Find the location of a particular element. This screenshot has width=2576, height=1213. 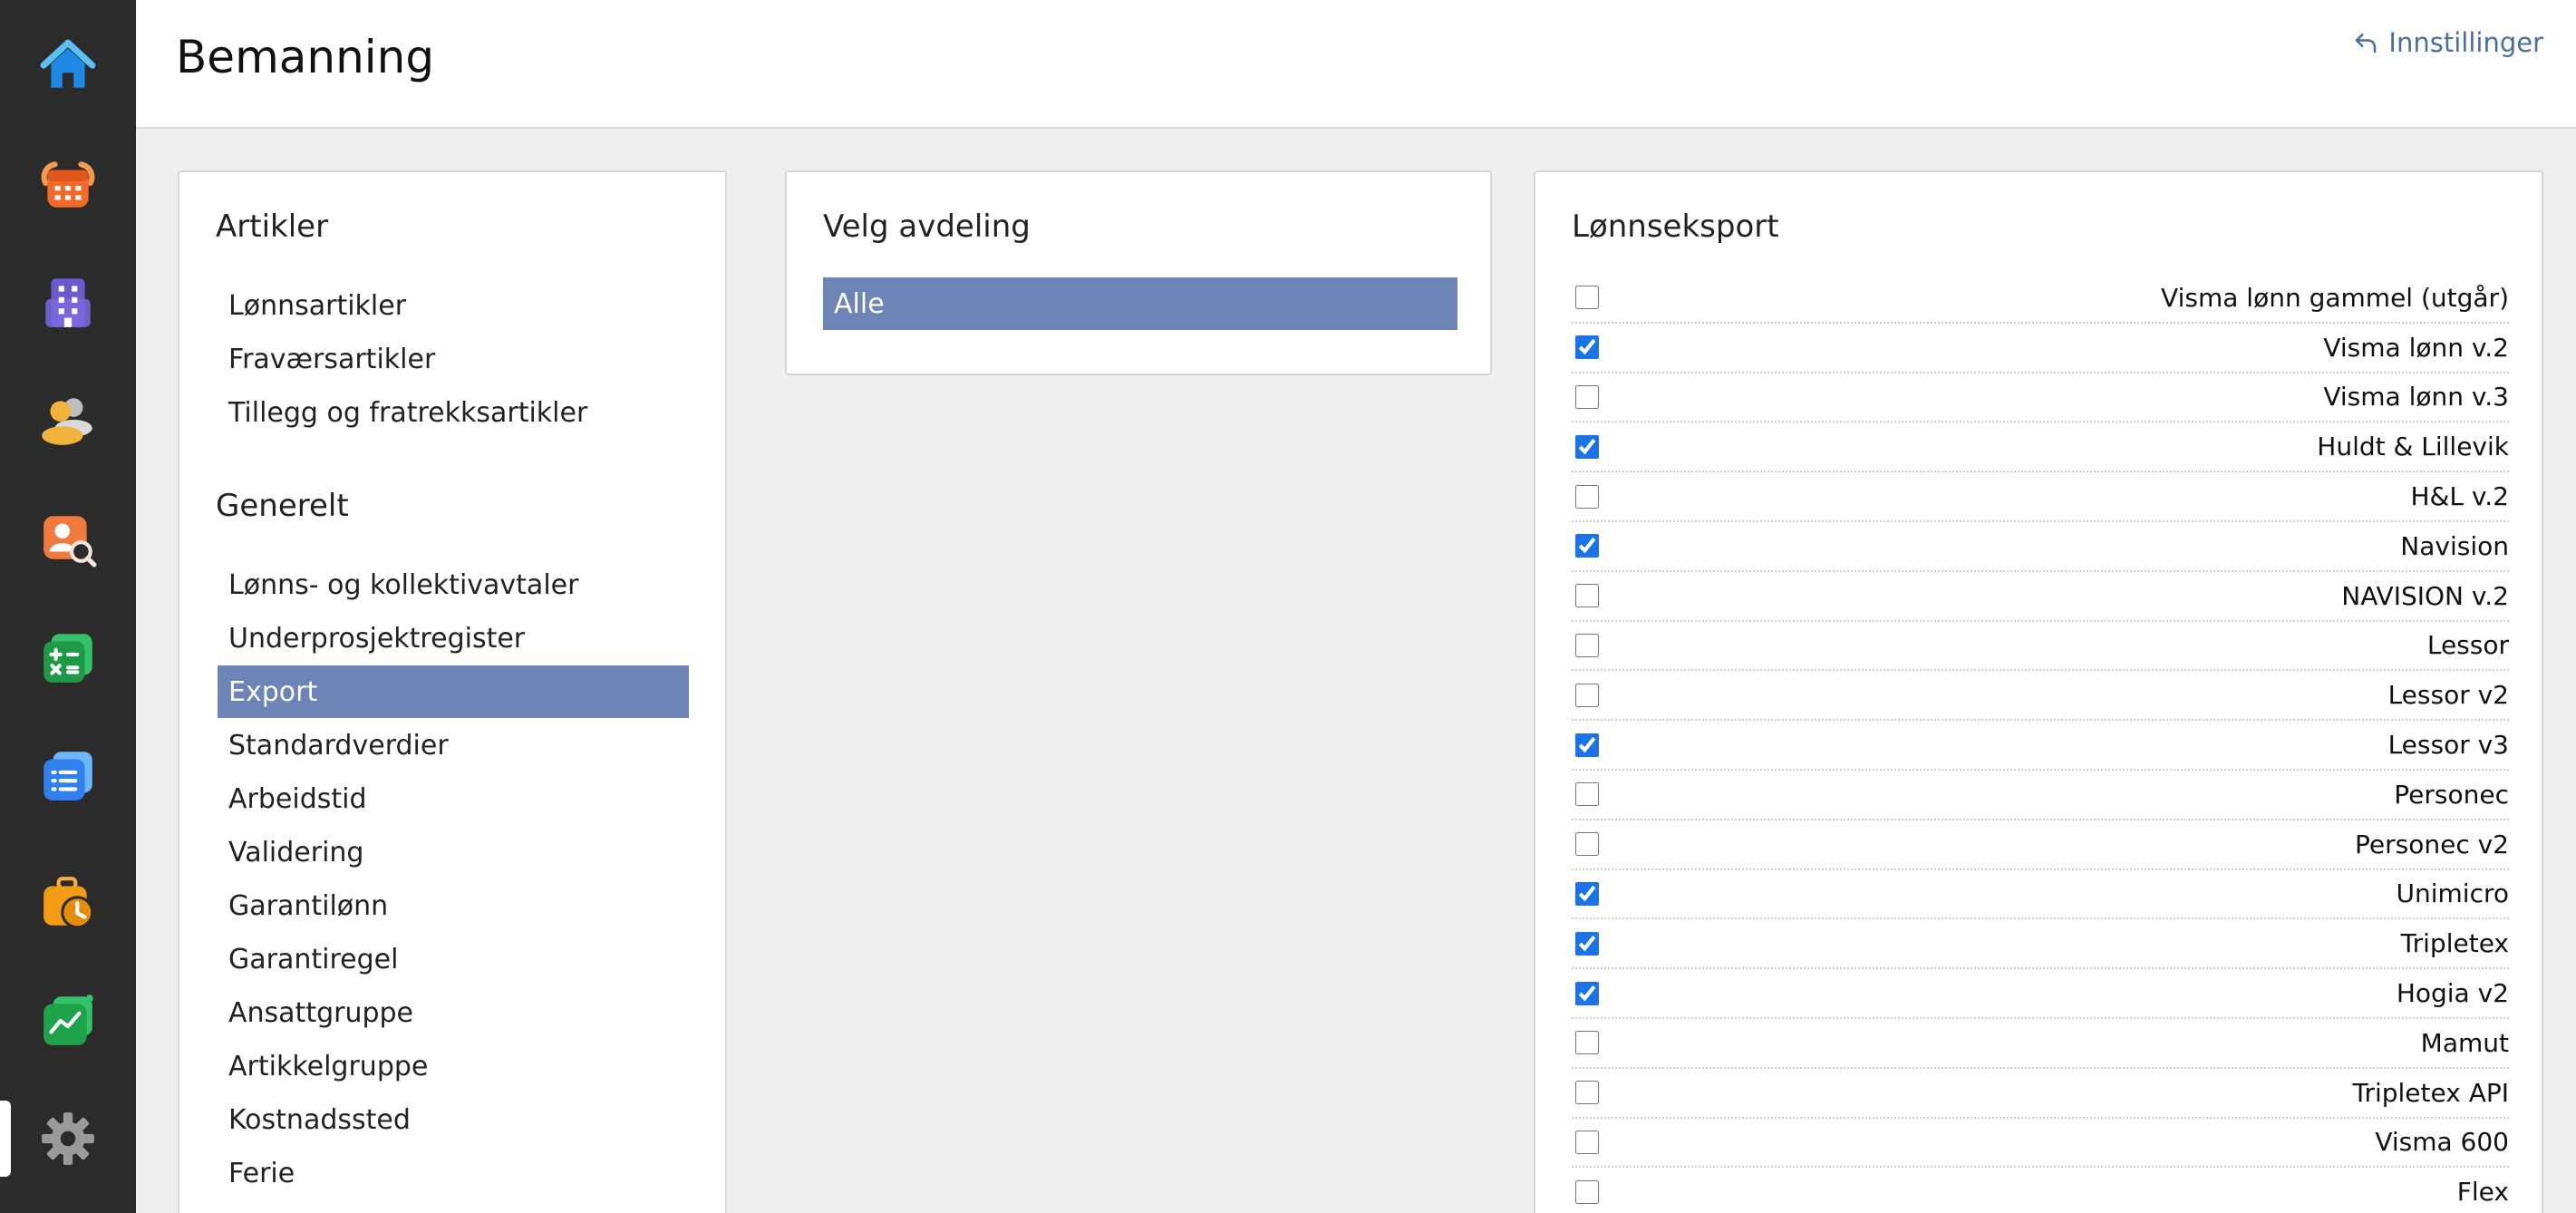

export-label: Visma lønn v.3 is located at coordinates (2416, 397).